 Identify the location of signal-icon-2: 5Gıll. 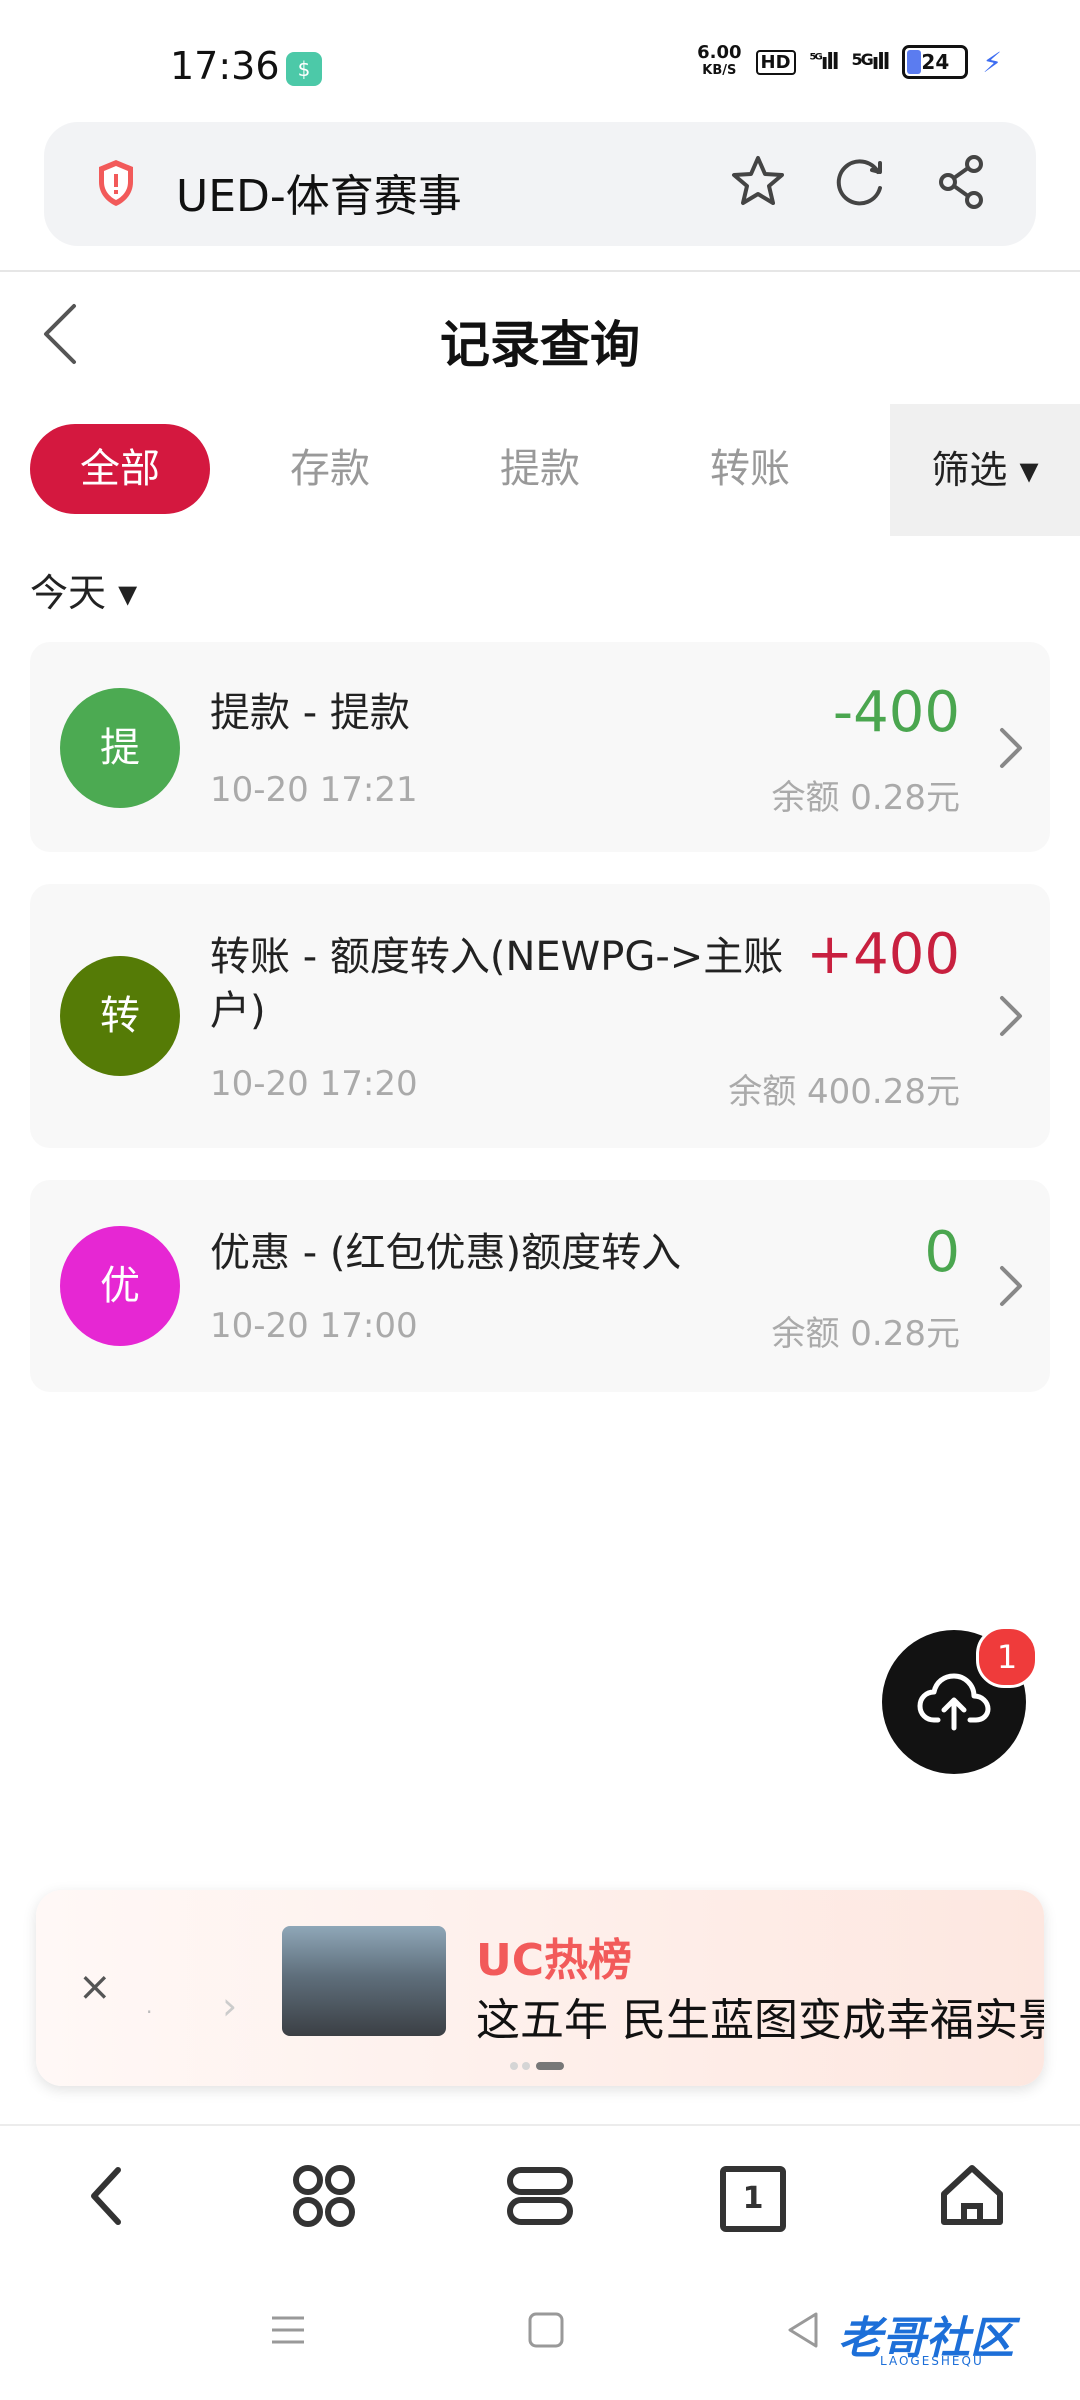
(870, 62).